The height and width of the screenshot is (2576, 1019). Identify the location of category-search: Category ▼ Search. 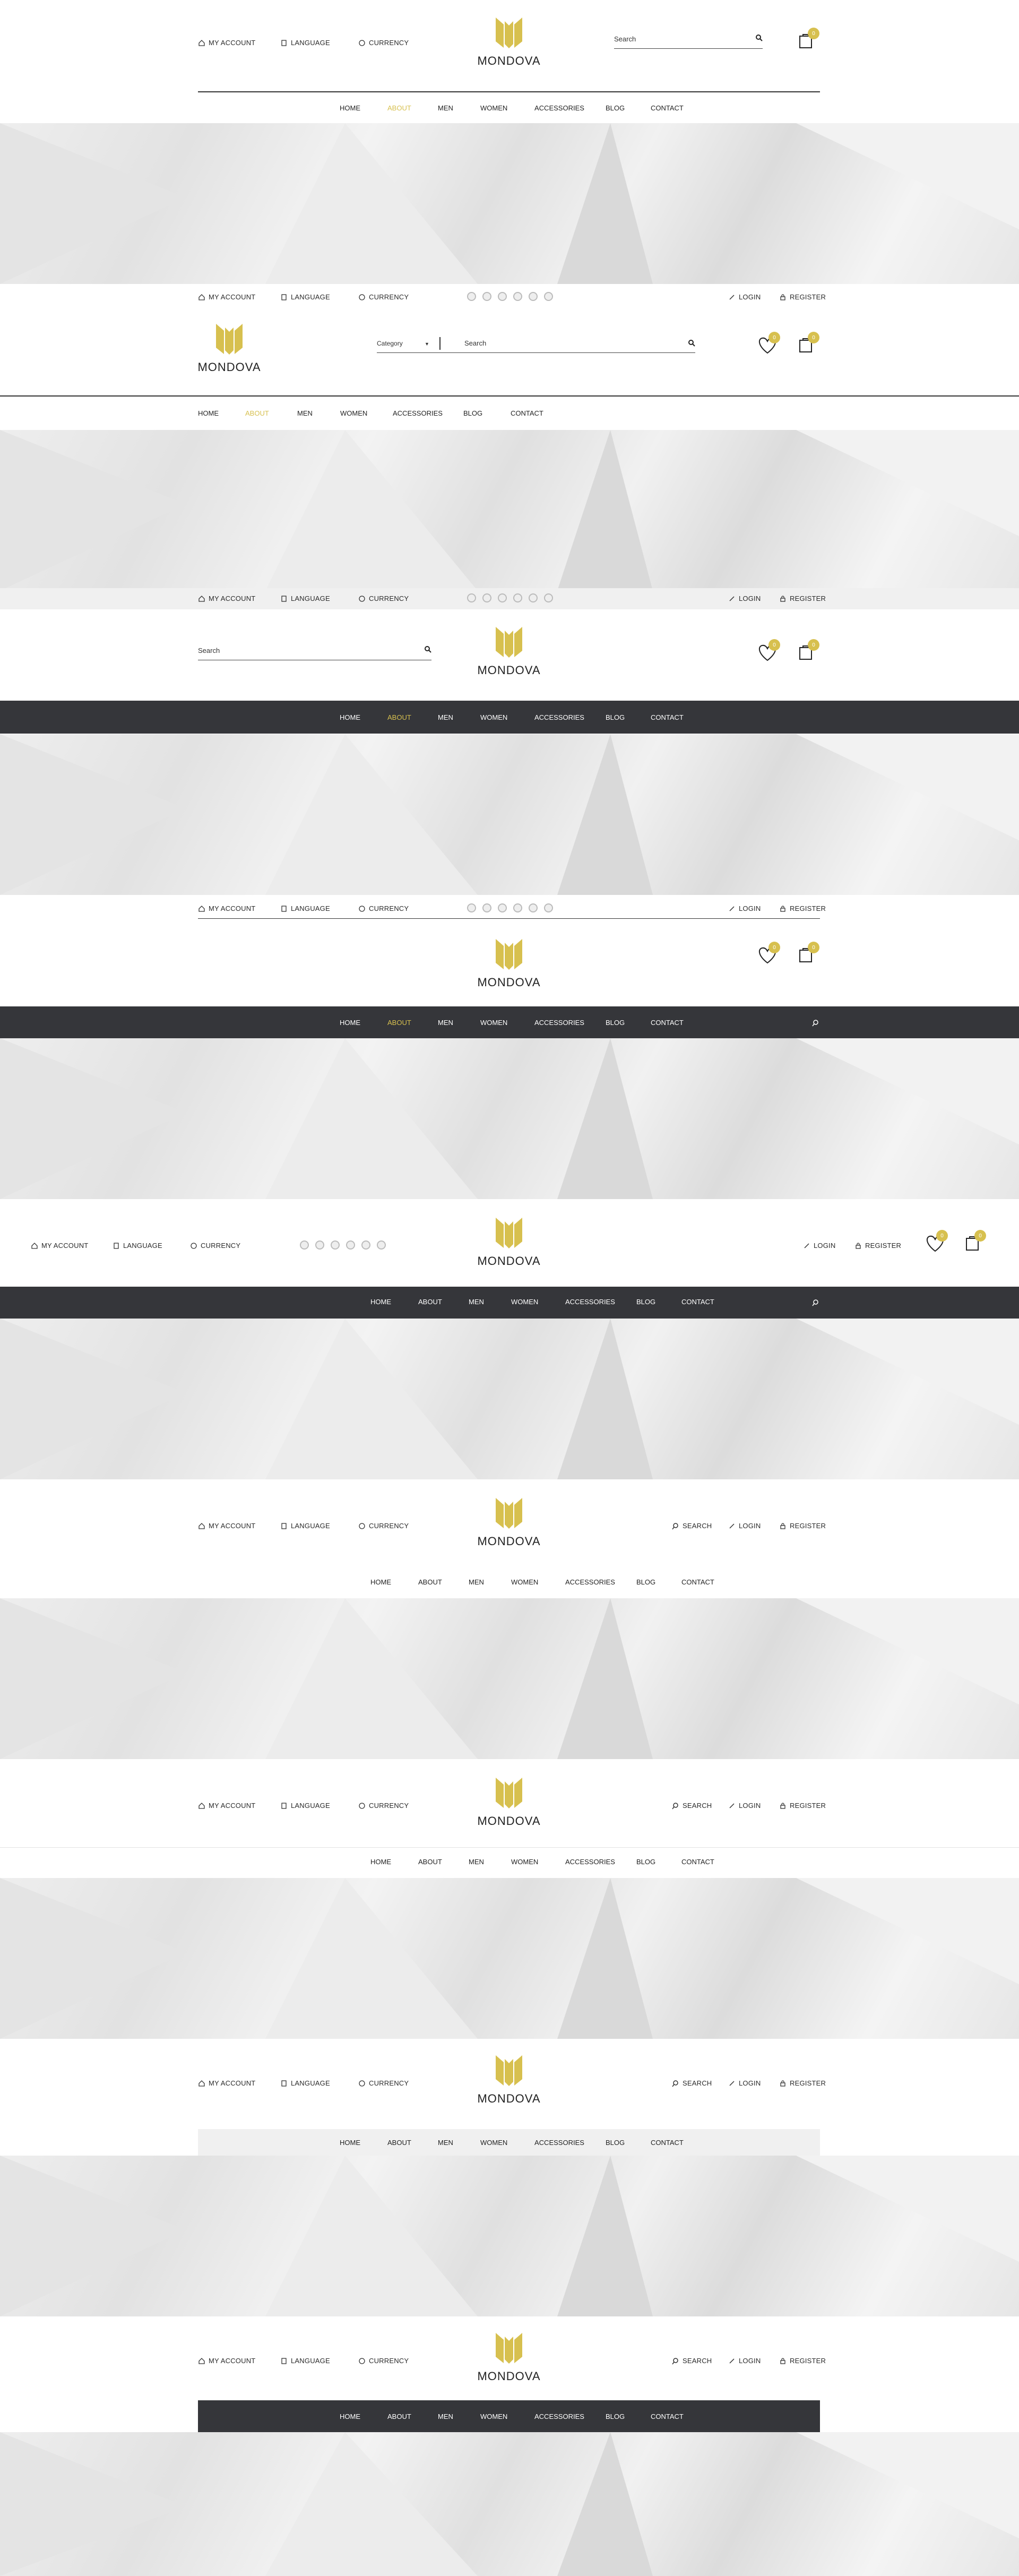
(536, 345).